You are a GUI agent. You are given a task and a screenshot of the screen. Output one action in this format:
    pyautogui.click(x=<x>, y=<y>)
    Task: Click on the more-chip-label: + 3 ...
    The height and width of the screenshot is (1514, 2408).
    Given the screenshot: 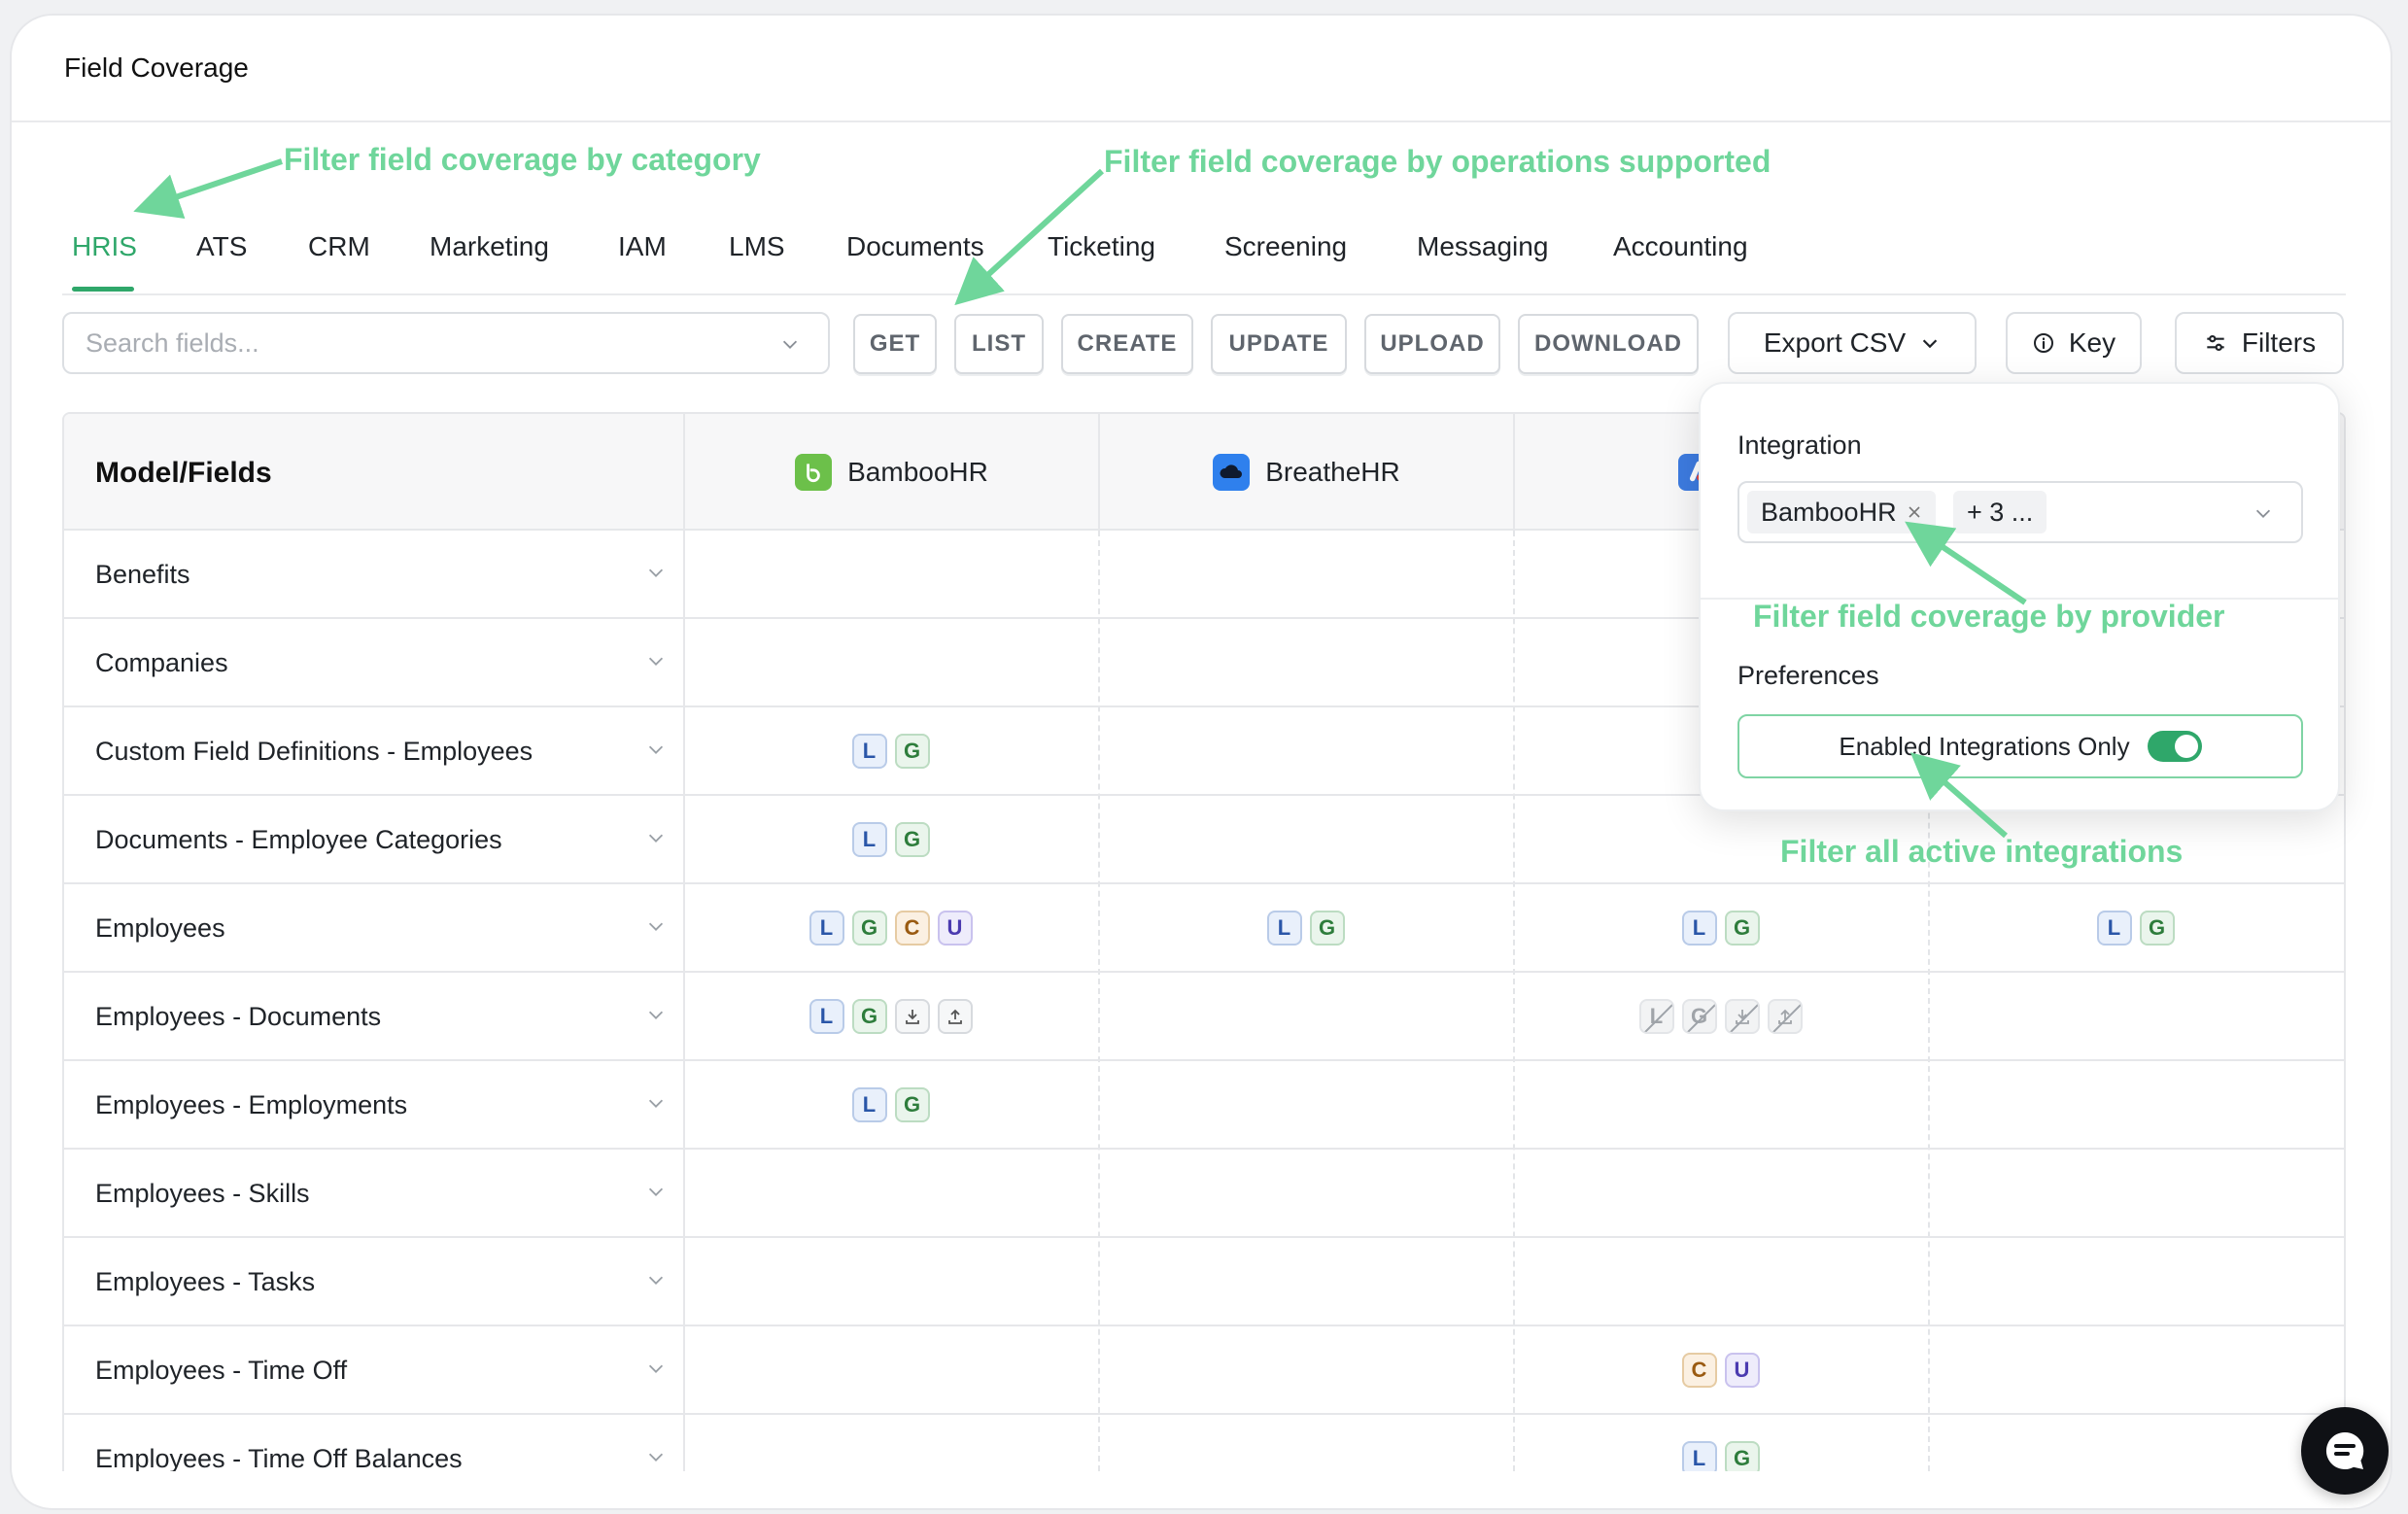 What is the action you would take?
    pyautogui.click(x=2000, y=512)
    